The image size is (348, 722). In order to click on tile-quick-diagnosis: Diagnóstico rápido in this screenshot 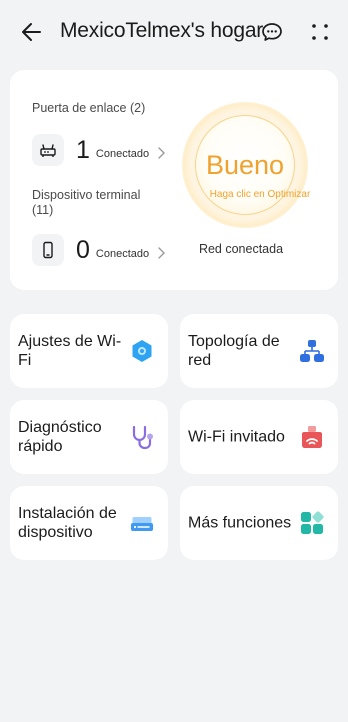, I will do `click(89, 437)`.